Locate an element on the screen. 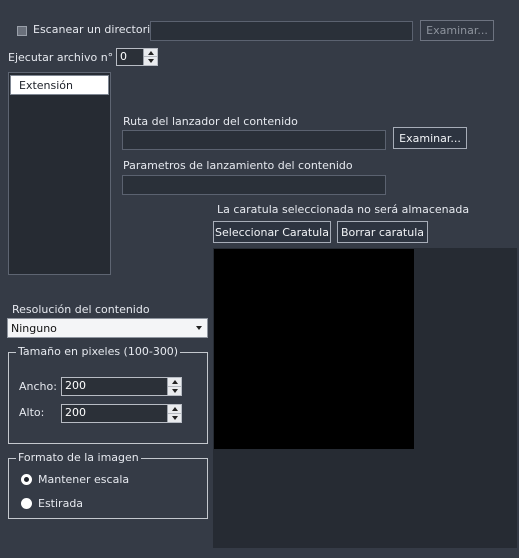 This screenshot has height=558, width=519. width-value: 200 is located at coordinates (75, 385).